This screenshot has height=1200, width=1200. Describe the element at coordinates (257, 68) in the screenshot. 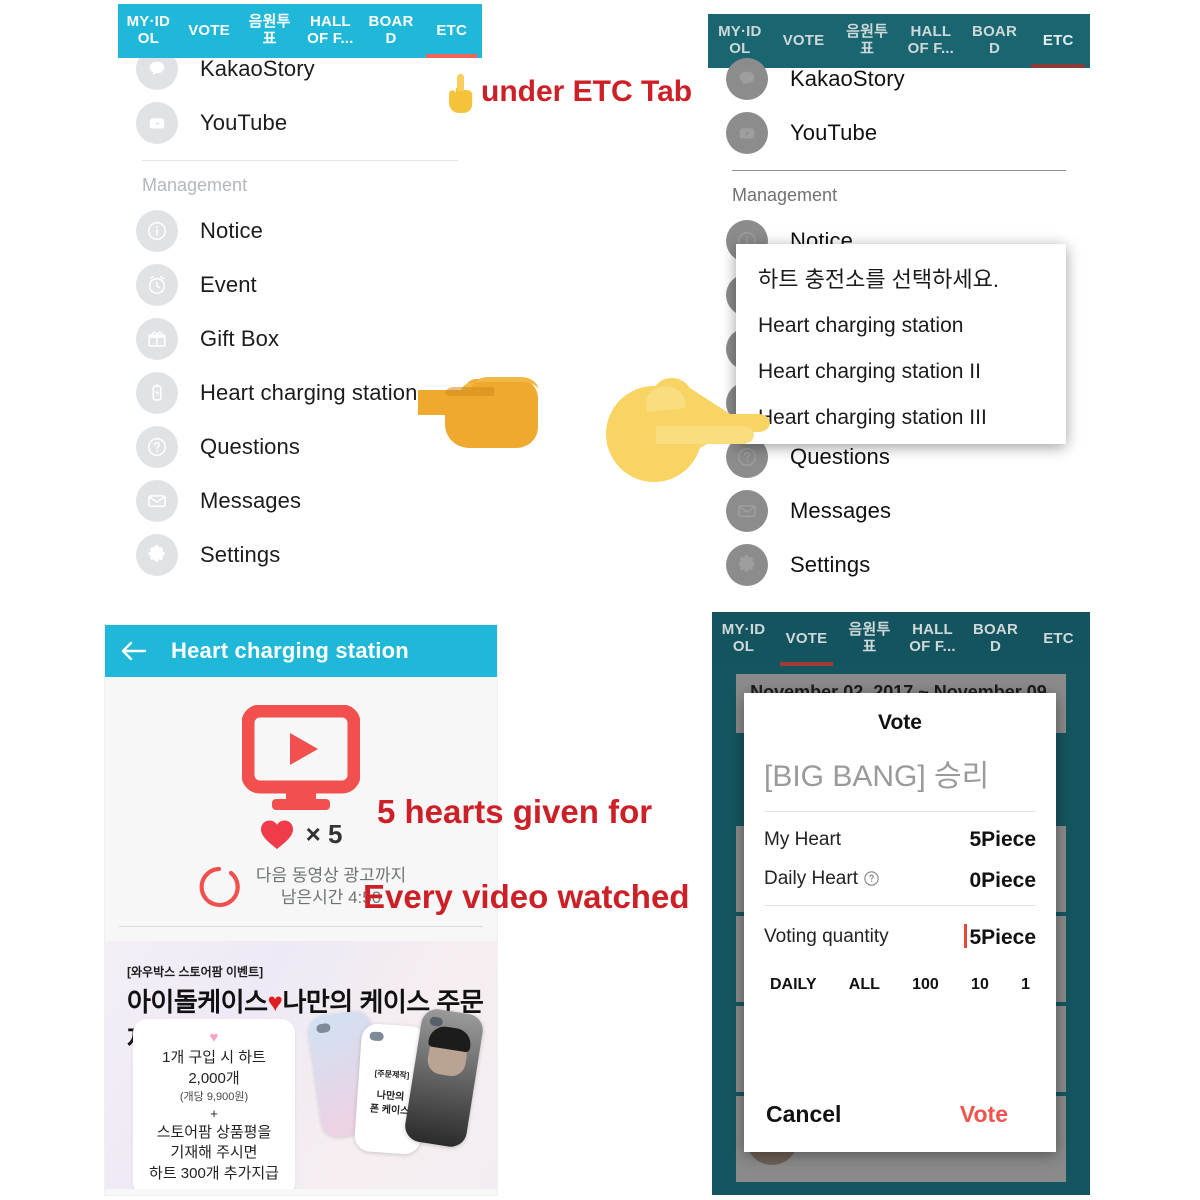

I see `menu-item-label: KakaoStory` at that location.